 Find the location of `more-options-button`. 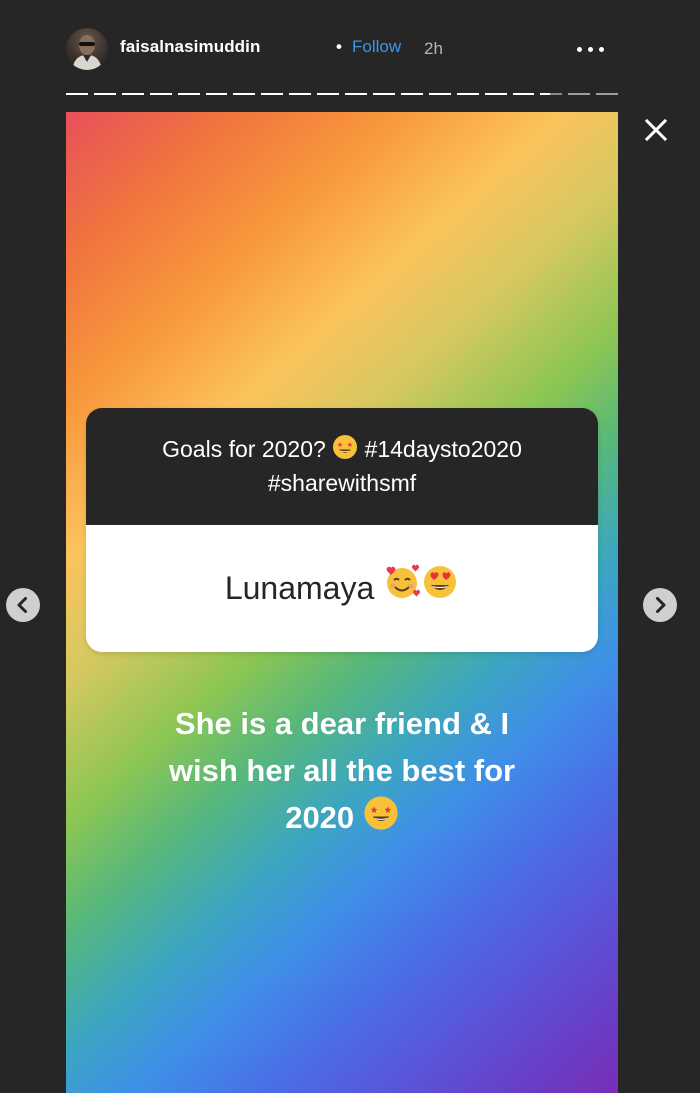

more-options-button is located at coordinates (591, 49).